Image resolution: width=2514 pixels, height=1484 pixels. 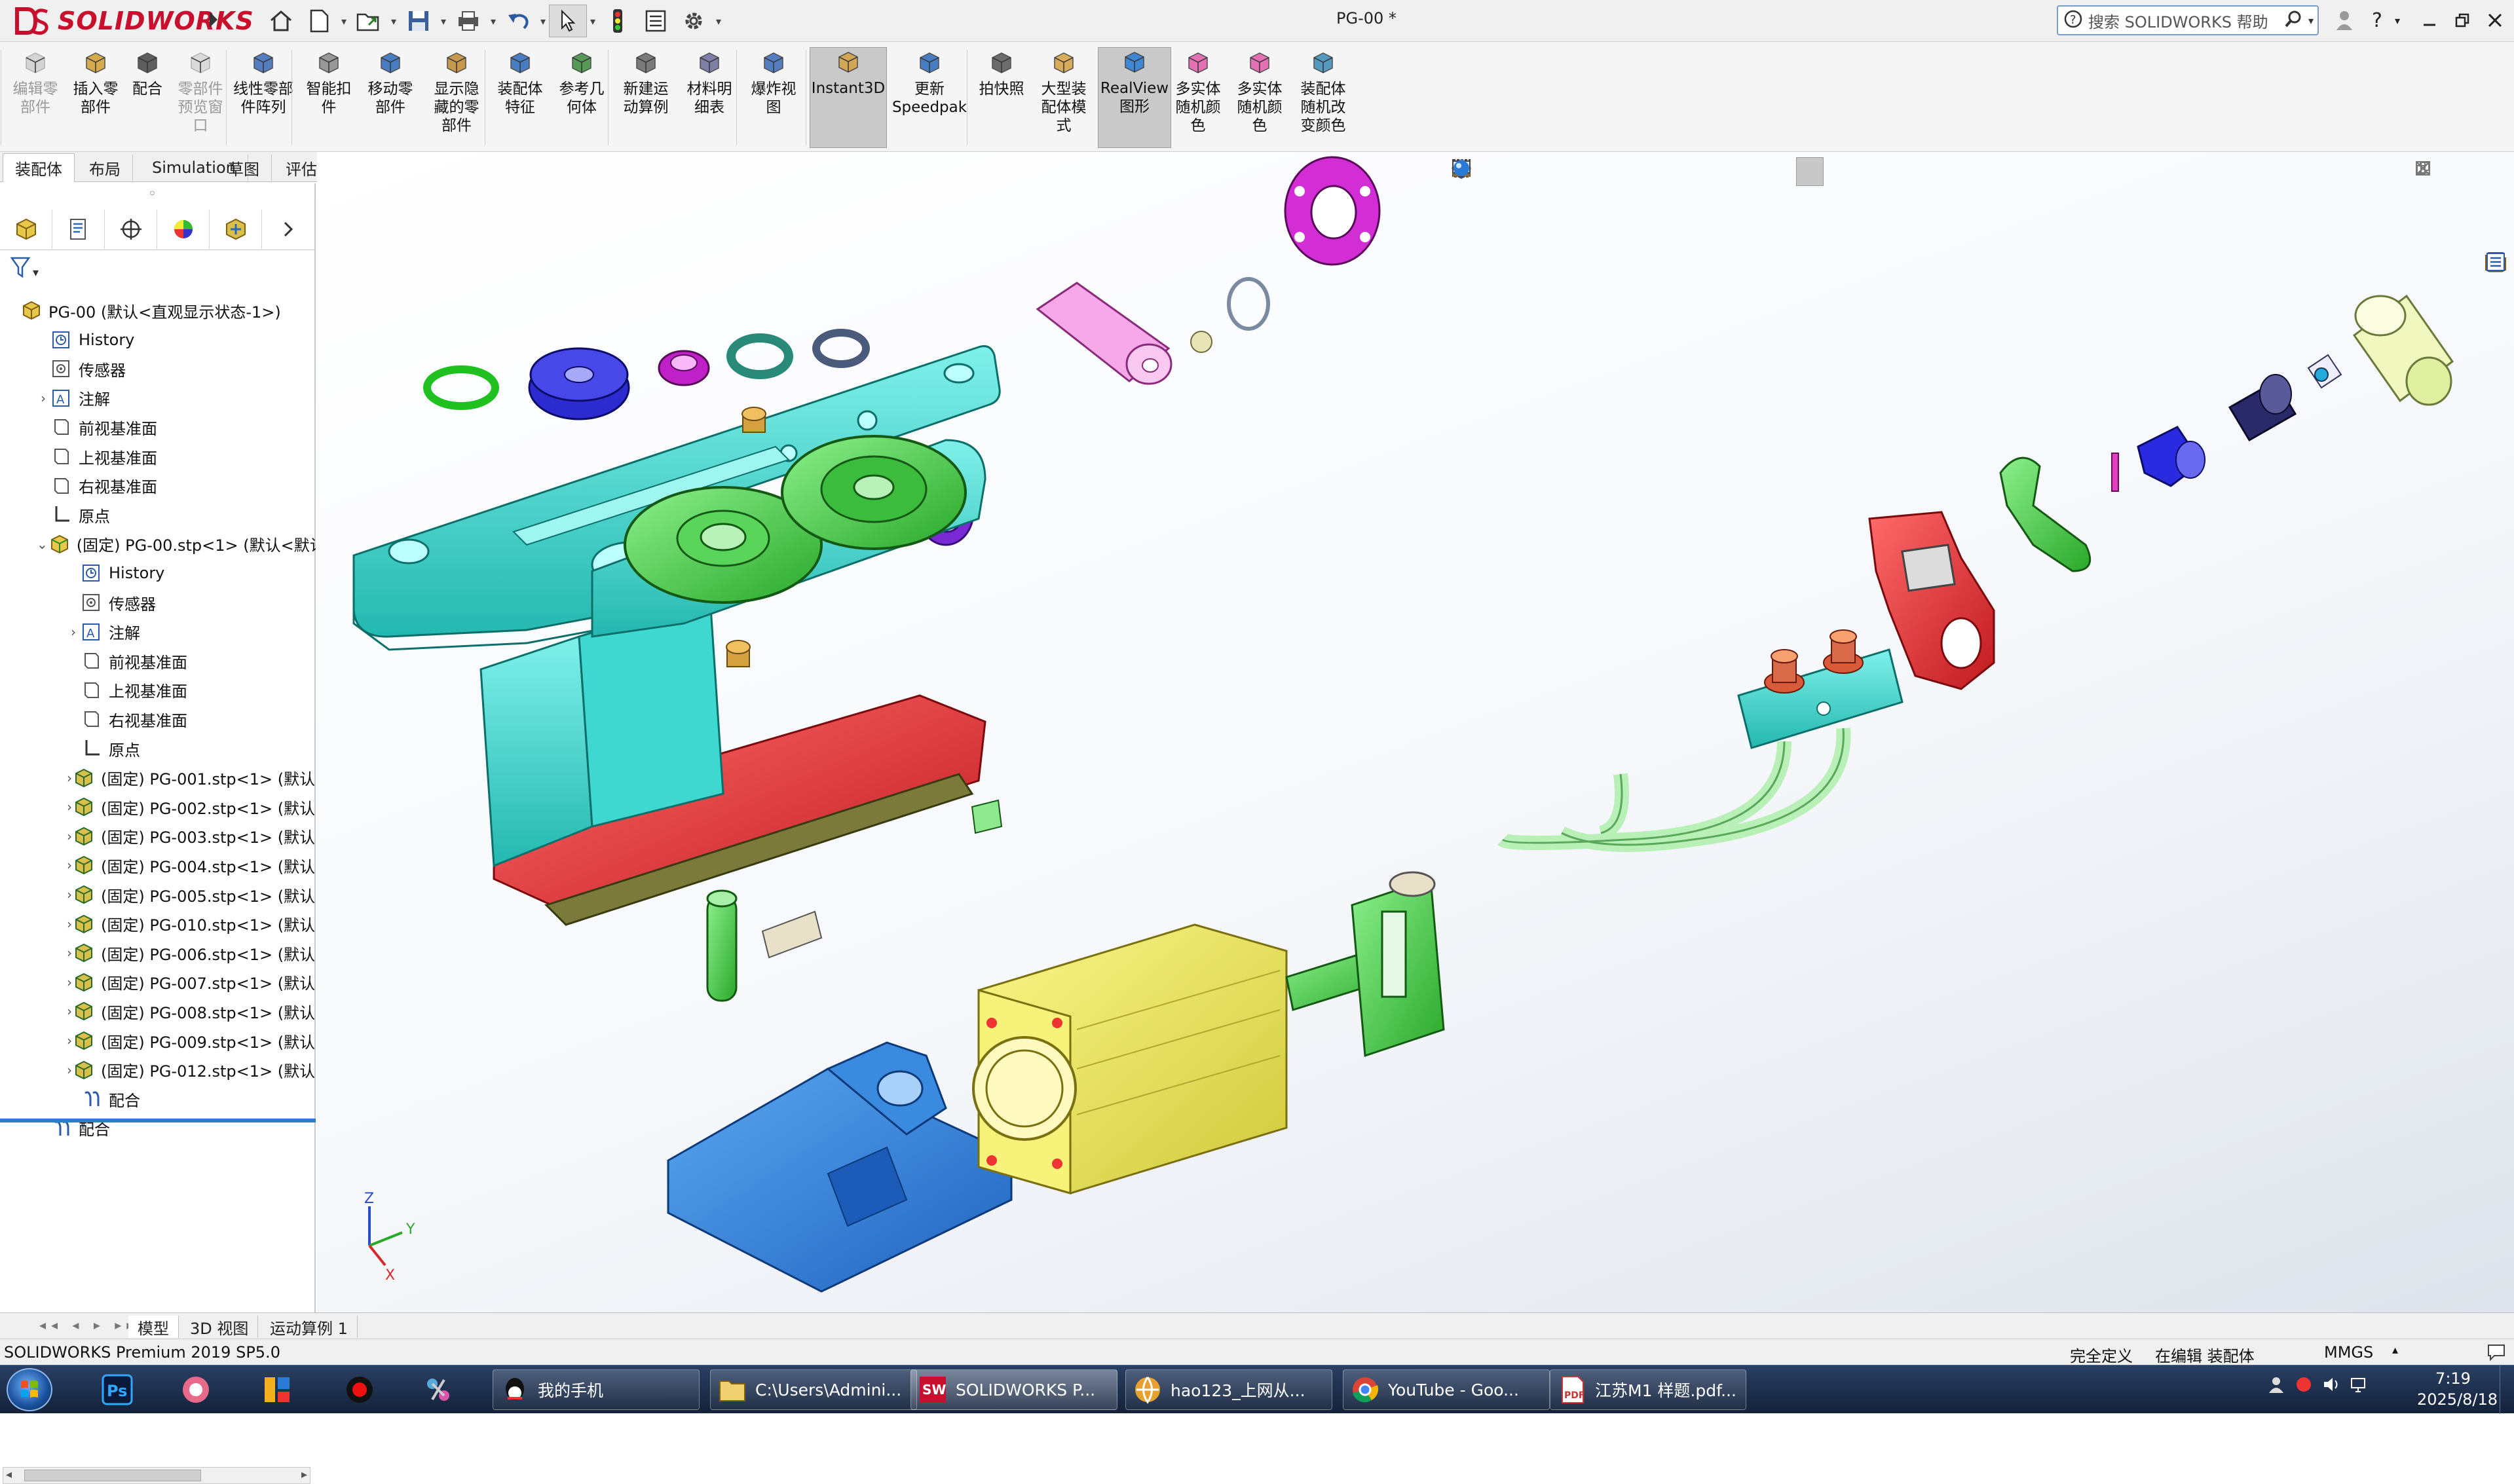 What do you see at coordinates (158, 369) in the screenshot?
I see `tree-node: 传感器` at bounding box center [158, 369].